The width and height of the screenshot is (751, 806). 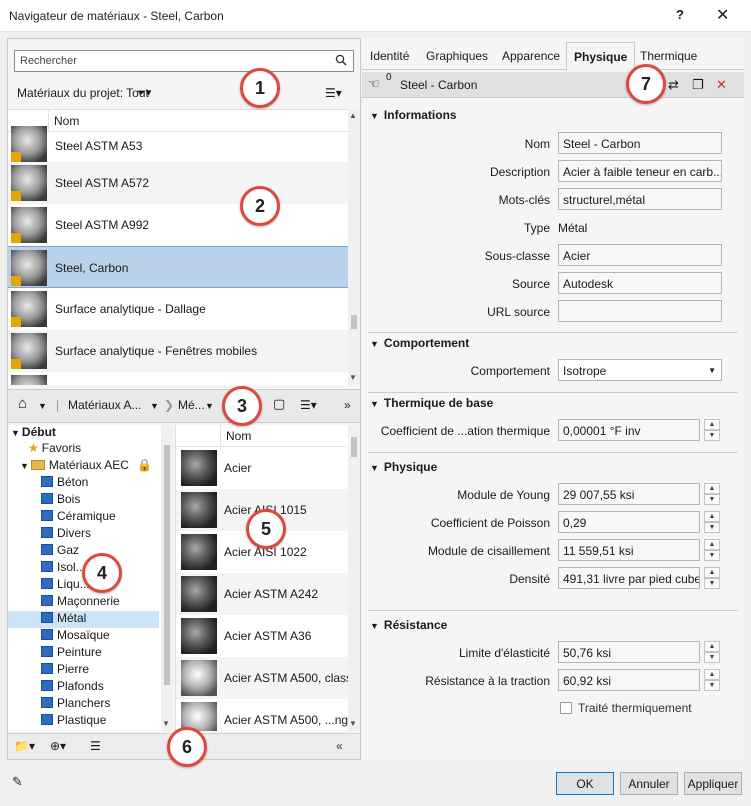 I want to click on nom-field: Steel - Carbon, so click(x=640, y=143).